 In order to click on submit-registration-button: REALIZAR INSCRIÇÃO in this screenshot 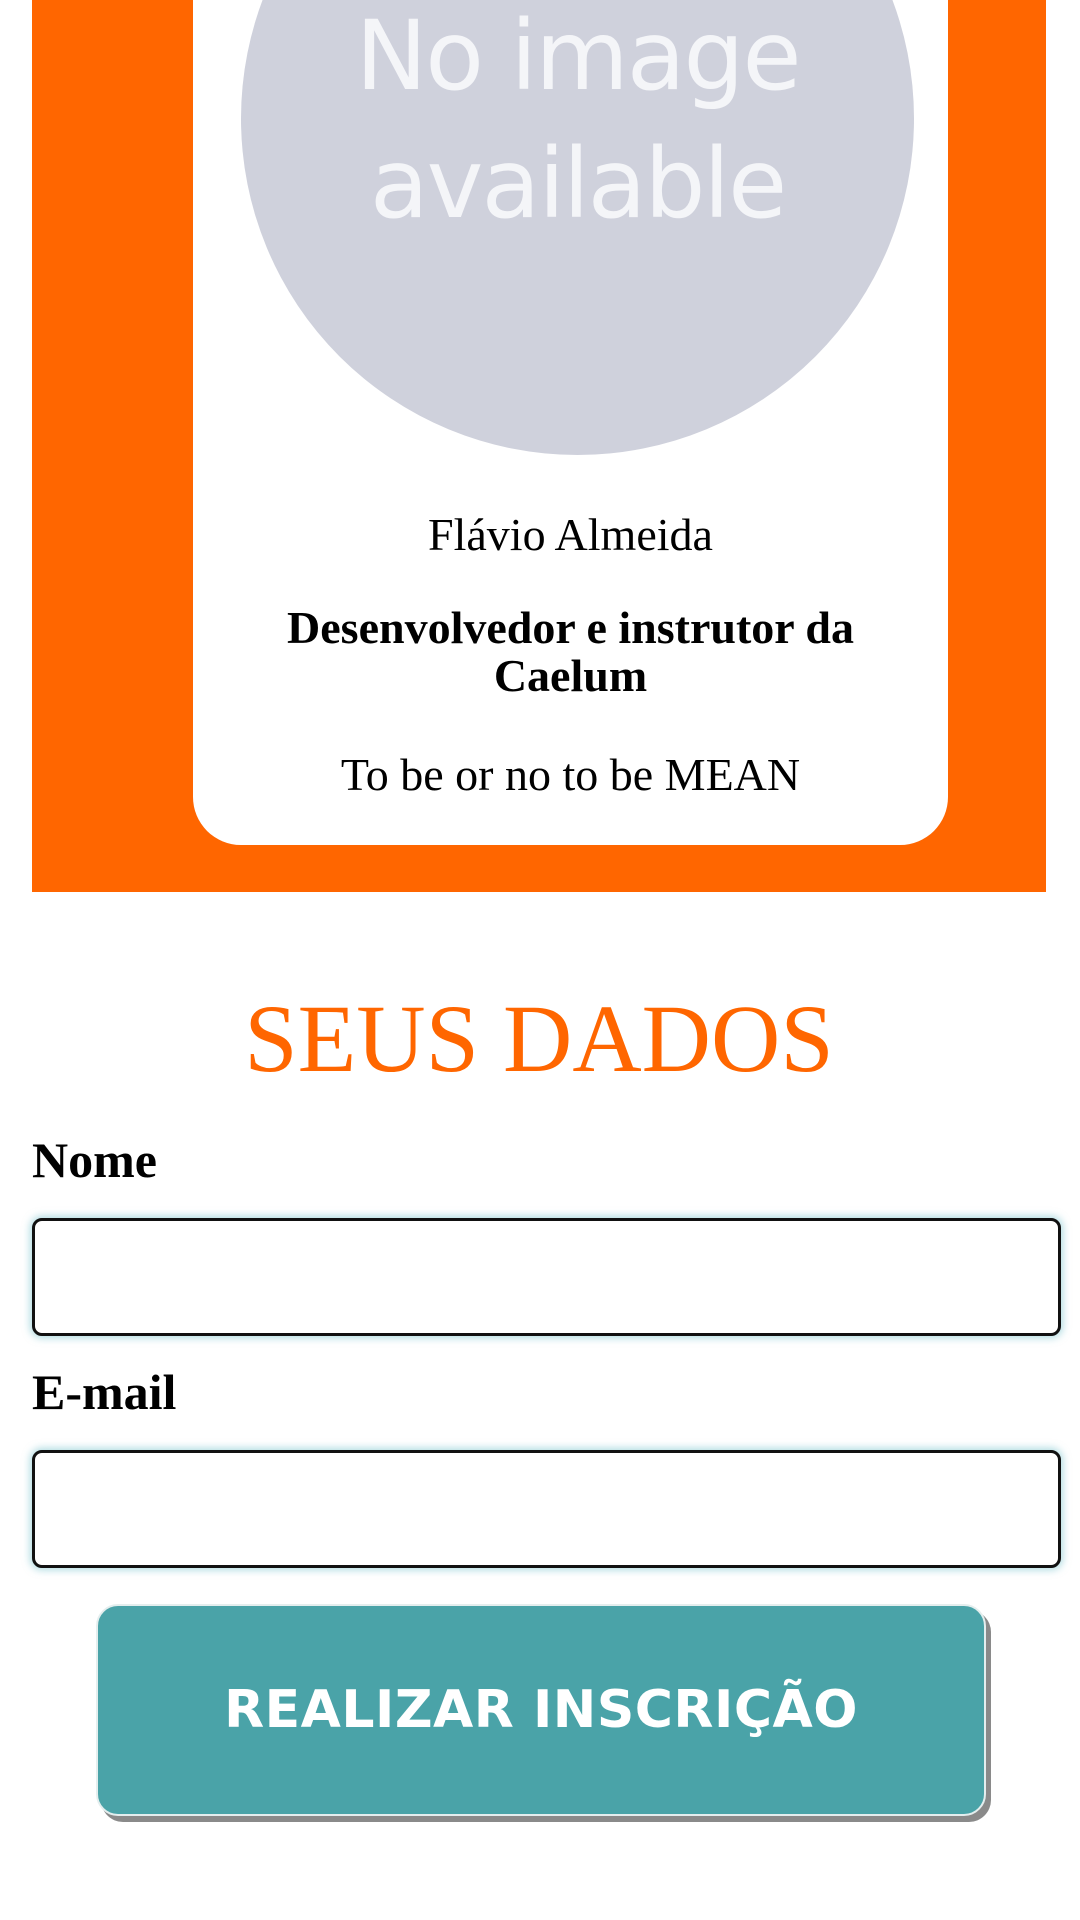, I will do `click(541, 1710)`.